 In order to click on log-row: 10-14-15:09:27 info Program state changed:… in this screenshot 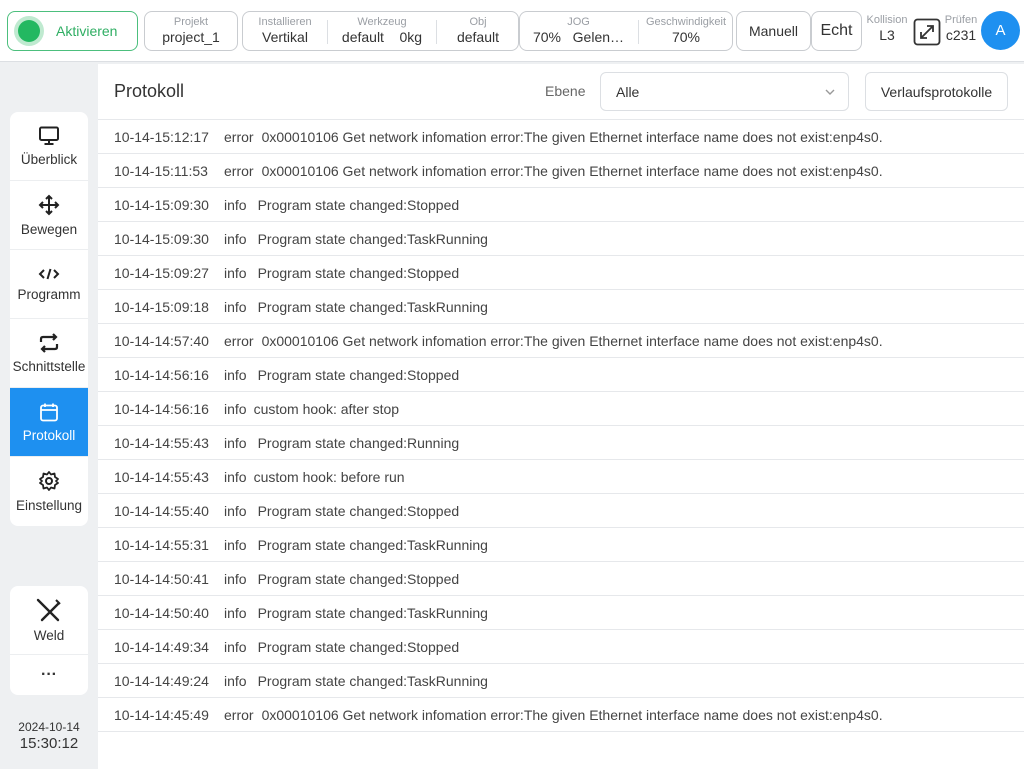, I will do `click(561, 273)`.